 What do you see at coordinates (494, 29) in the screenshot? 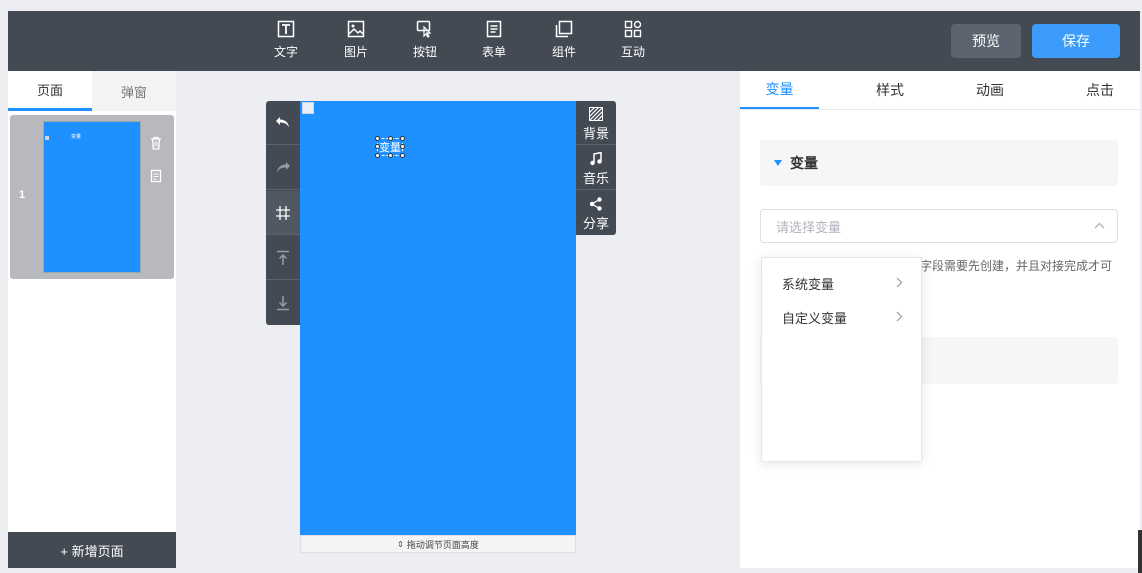
I see `form-icon` at bounding box center [494, 29].